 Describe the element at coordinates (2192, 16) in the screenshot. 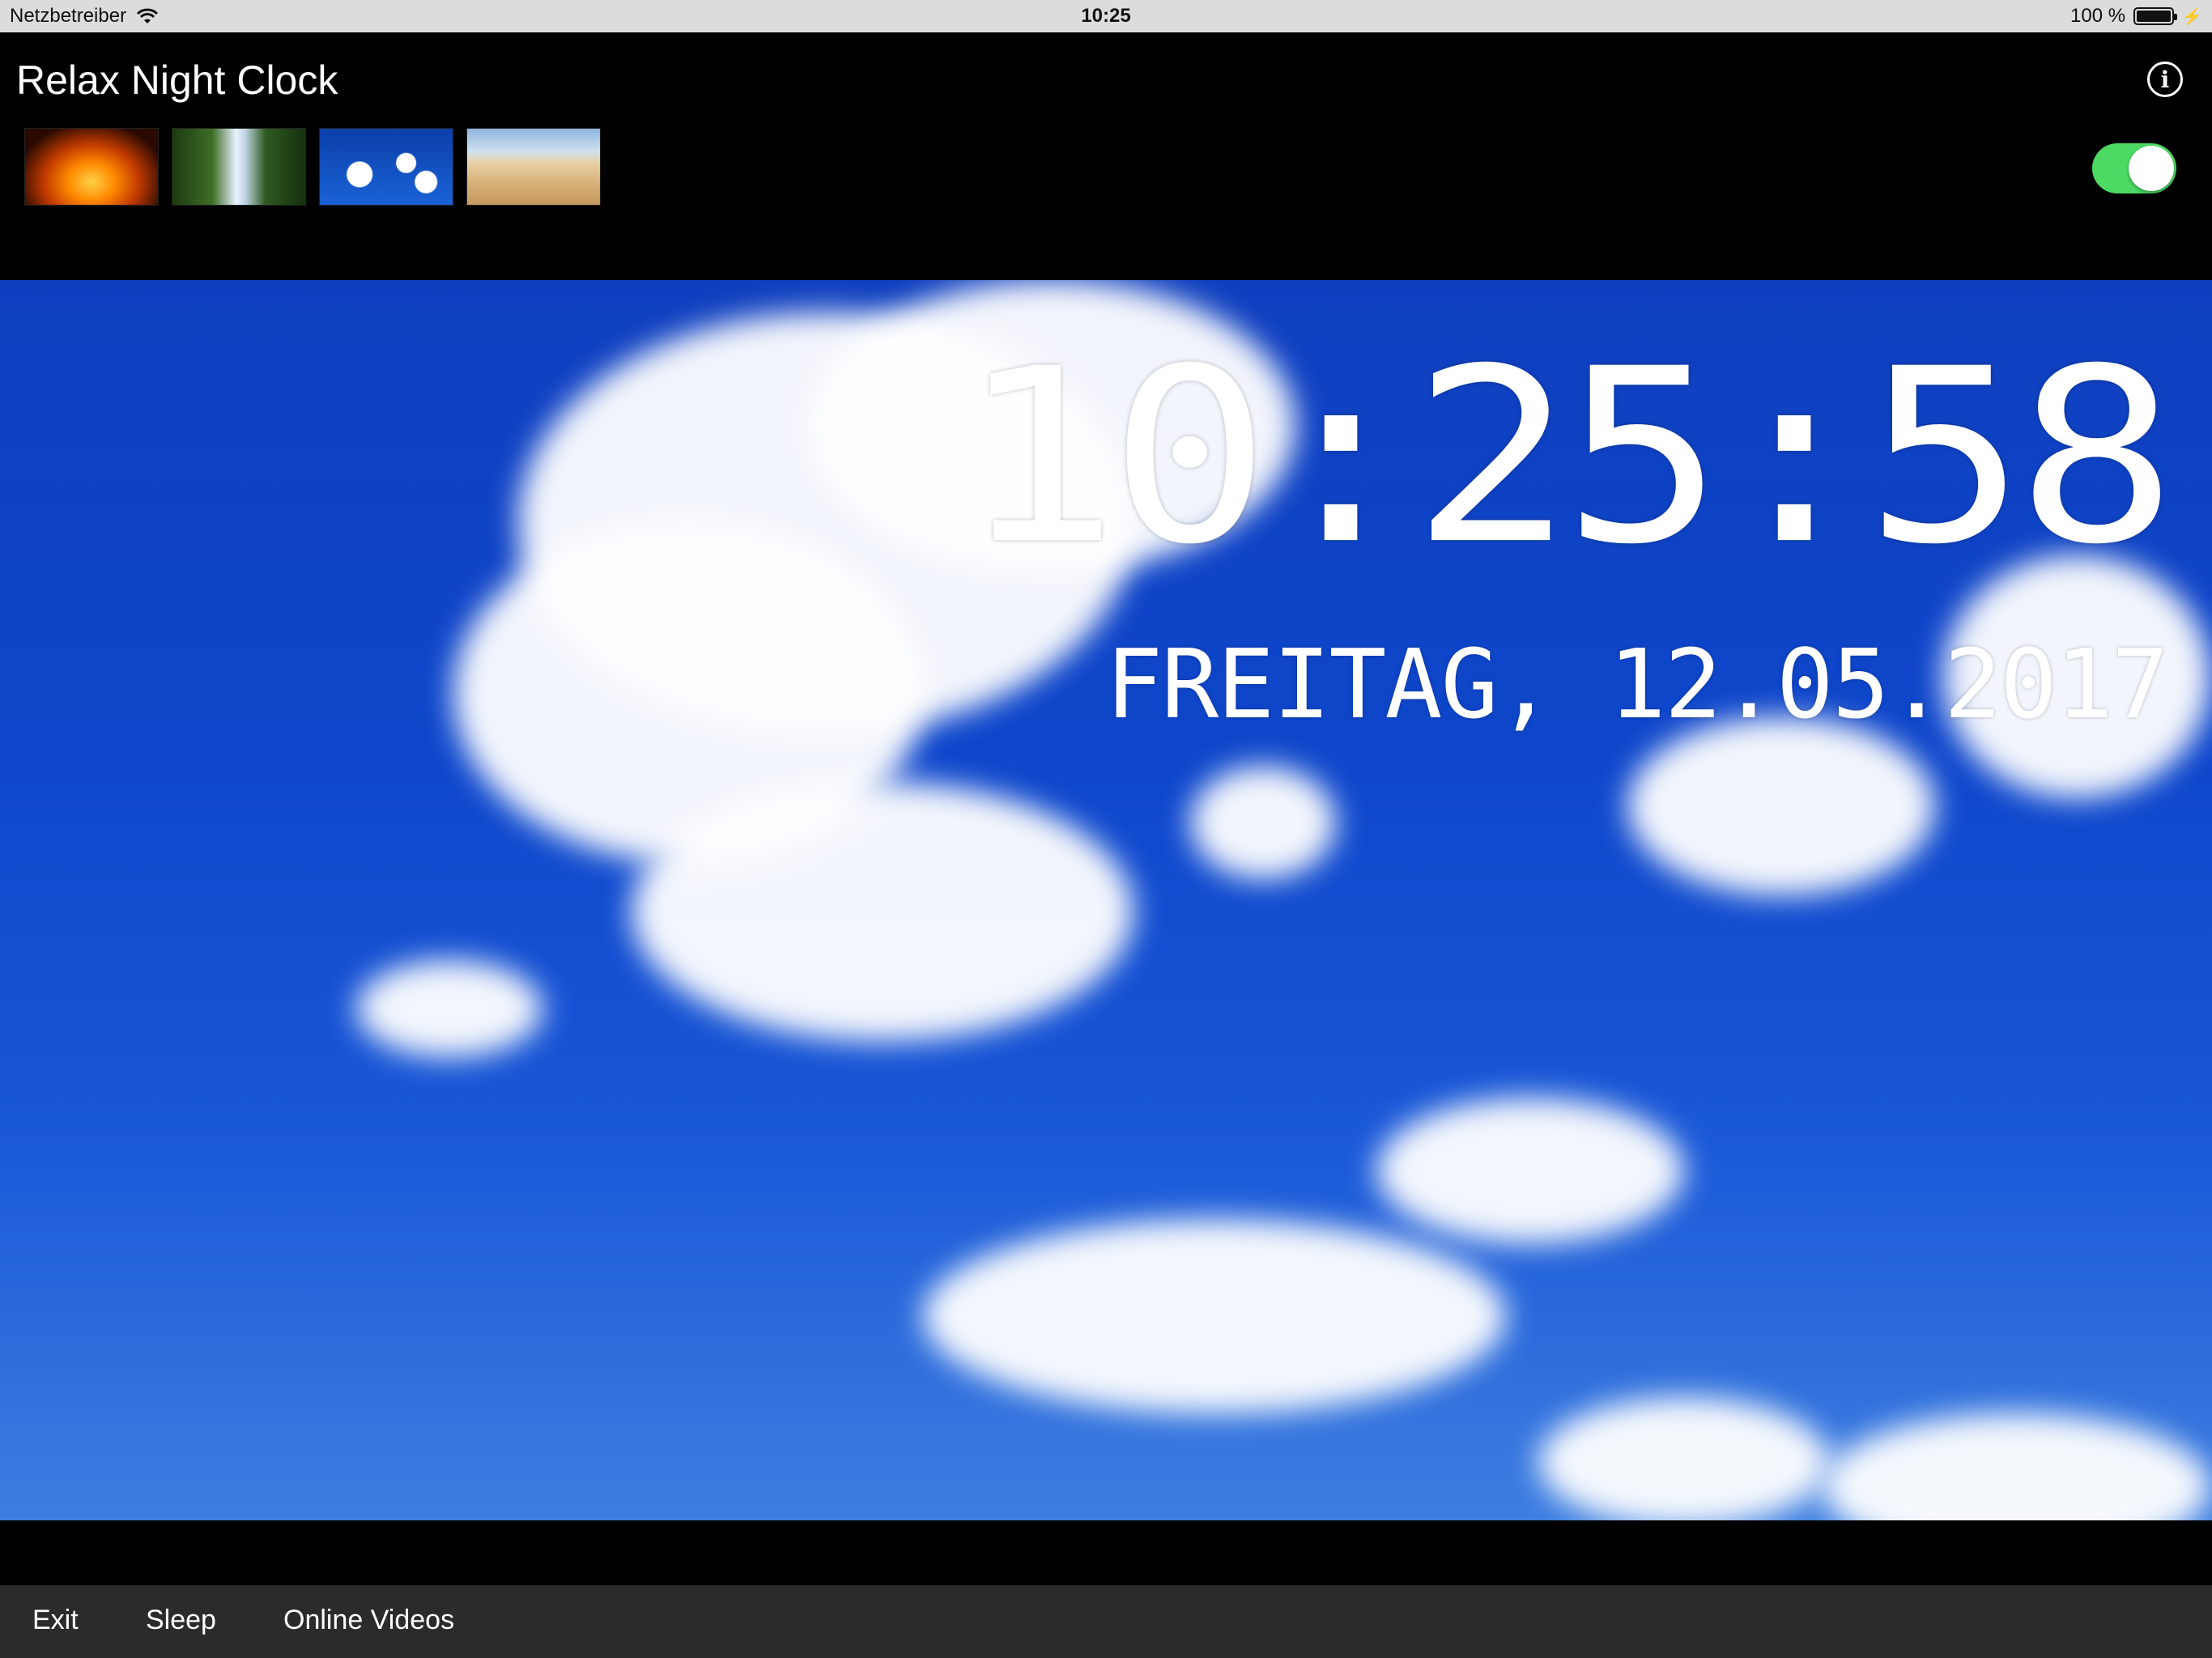

I see `charging-icon: ⚡` at that location.